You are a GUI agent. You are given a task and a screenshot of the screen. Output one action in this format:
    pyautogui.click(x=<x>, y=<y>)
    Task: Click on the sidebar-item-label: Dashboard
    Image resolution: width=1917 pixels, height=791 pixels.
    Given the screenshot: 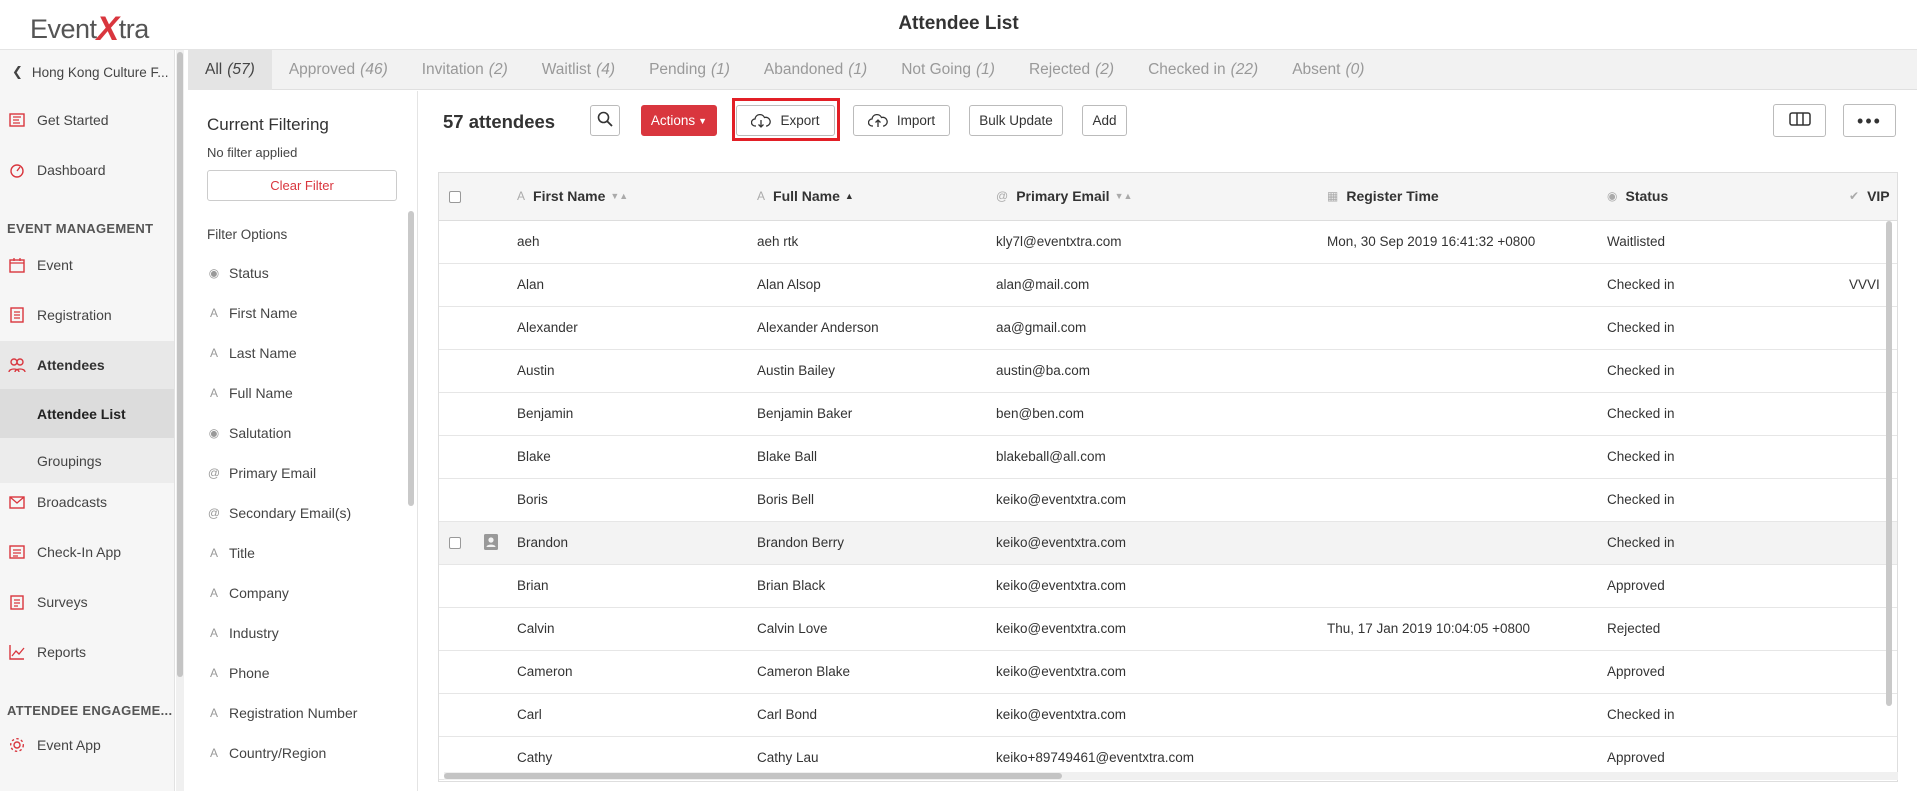 What is the action you would take?
    pyautogui.click(x=71, y=170)
    